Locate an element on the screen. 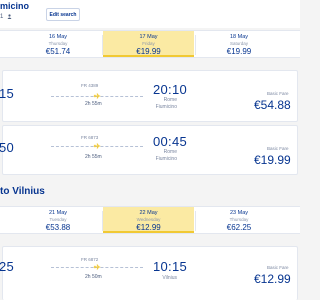 The width and height of the screenshot is (320, 300). search-header is located at coordinates (150, 14).